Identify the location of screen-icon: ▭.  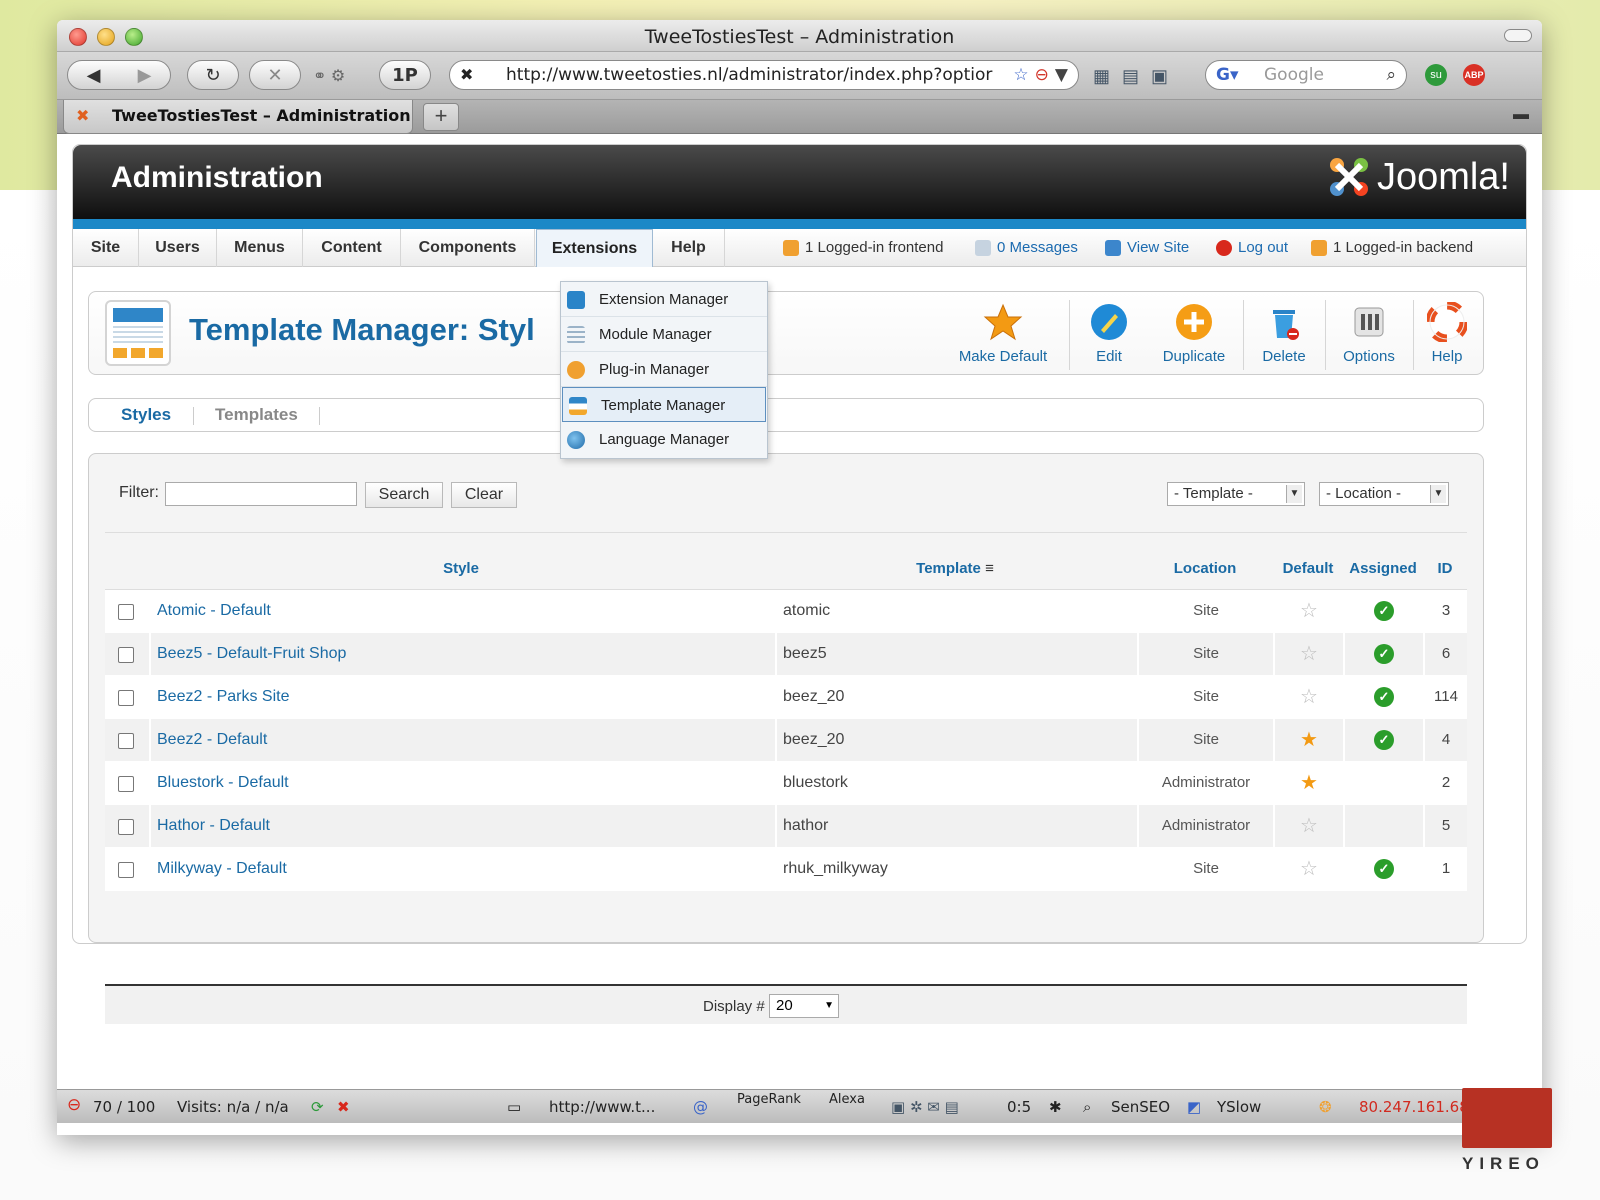
(514, 1107).